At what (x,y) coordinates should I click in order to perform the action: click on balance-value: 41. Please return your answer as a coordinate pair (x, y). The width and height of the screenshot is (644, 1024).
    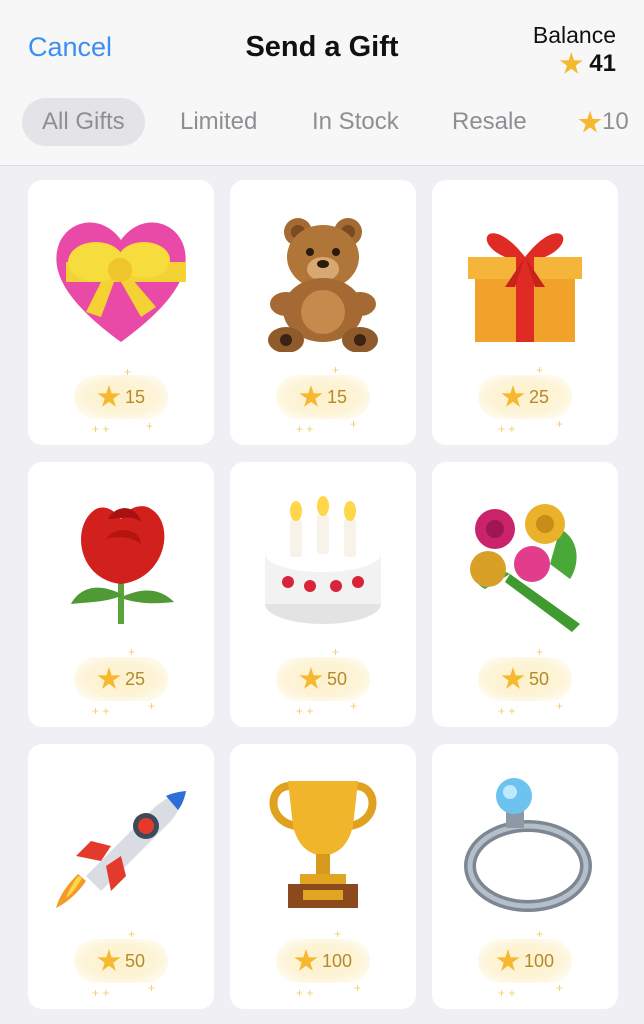
    Looking at the image, I should click on (587, 64).